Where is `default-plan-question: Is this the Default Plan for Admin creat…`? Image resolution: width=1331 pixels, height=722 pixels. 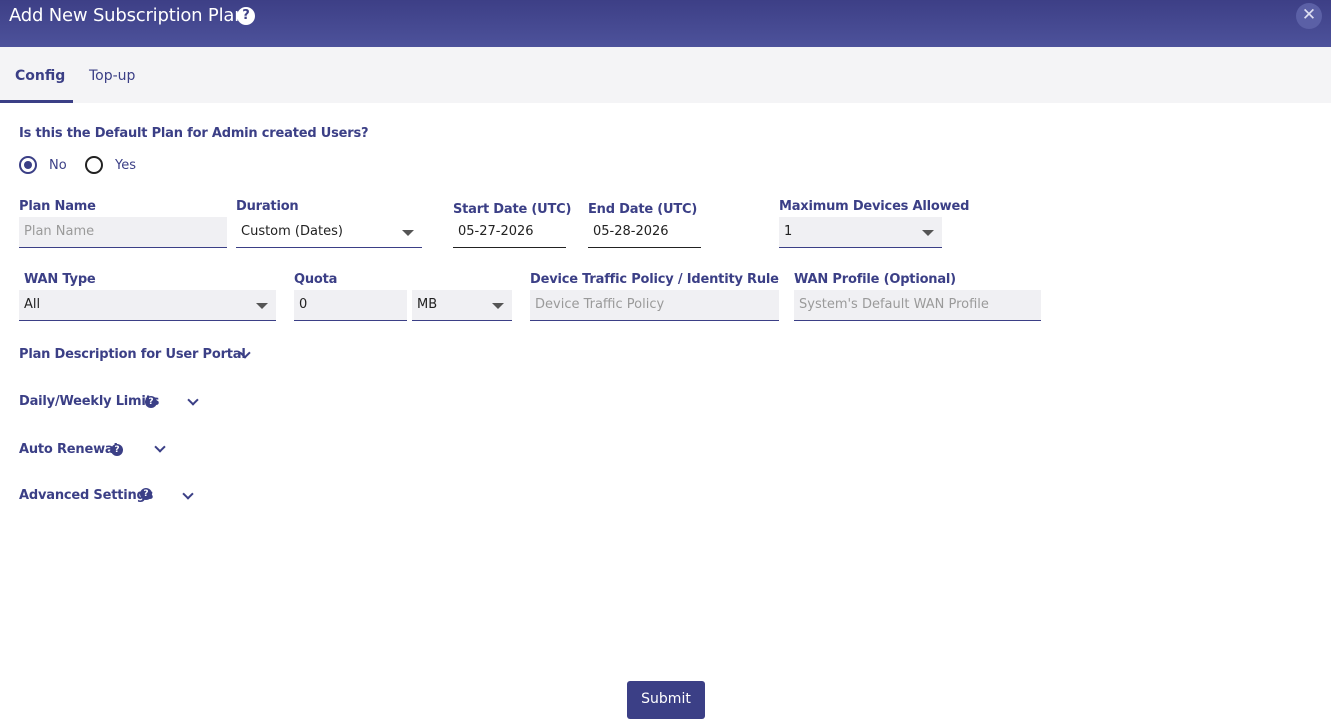
default-plan-question: Is this the Default Plan for Admin creat… is located at coordinates (194, 133).